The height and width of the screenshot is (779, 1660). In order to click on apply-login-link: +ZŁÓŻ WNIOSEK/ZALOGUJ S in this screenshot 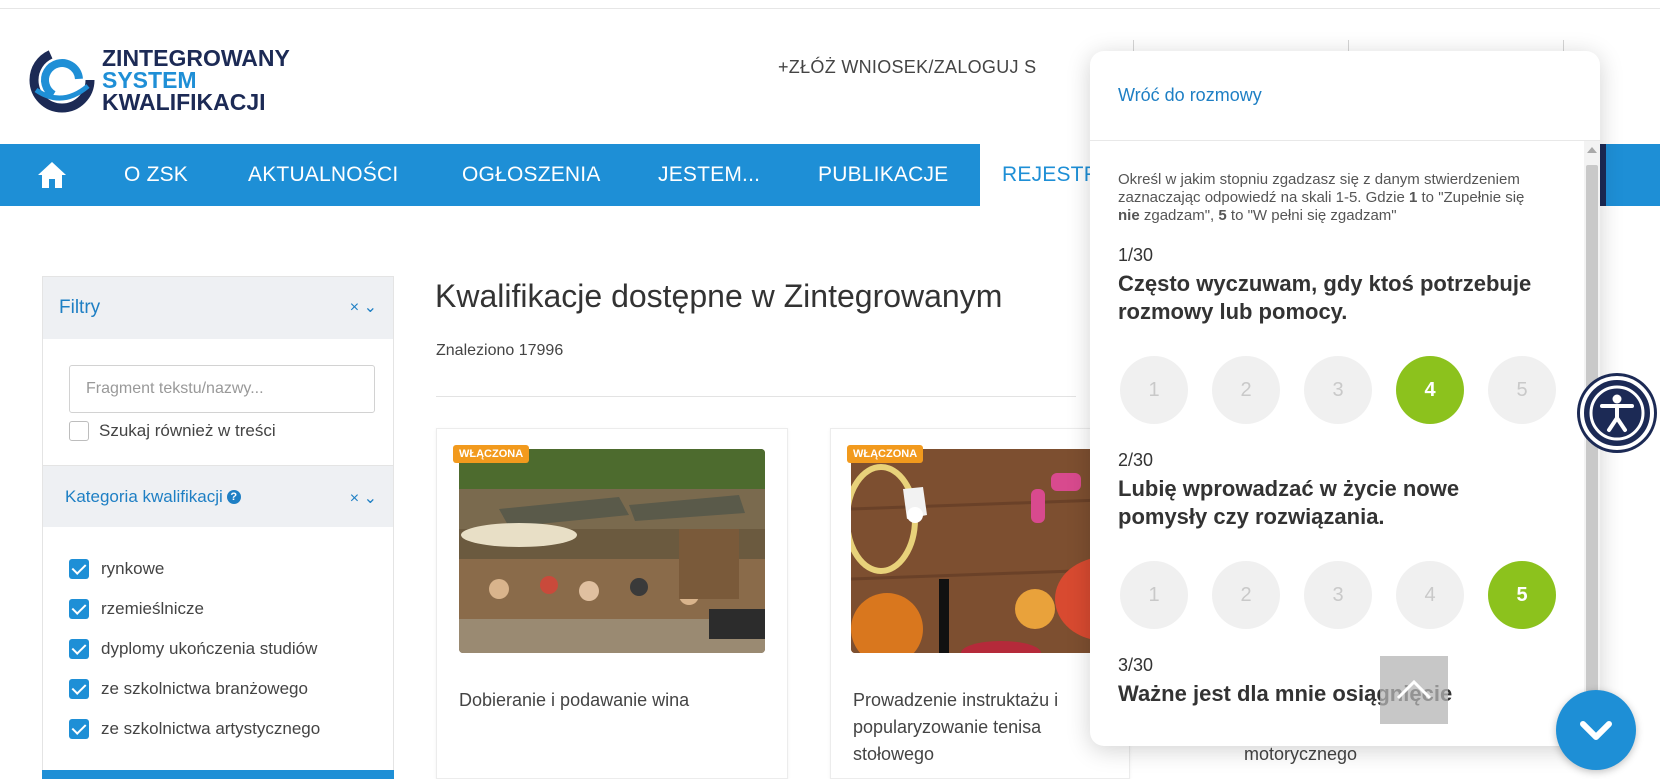, I will do `click(907, 67)`.